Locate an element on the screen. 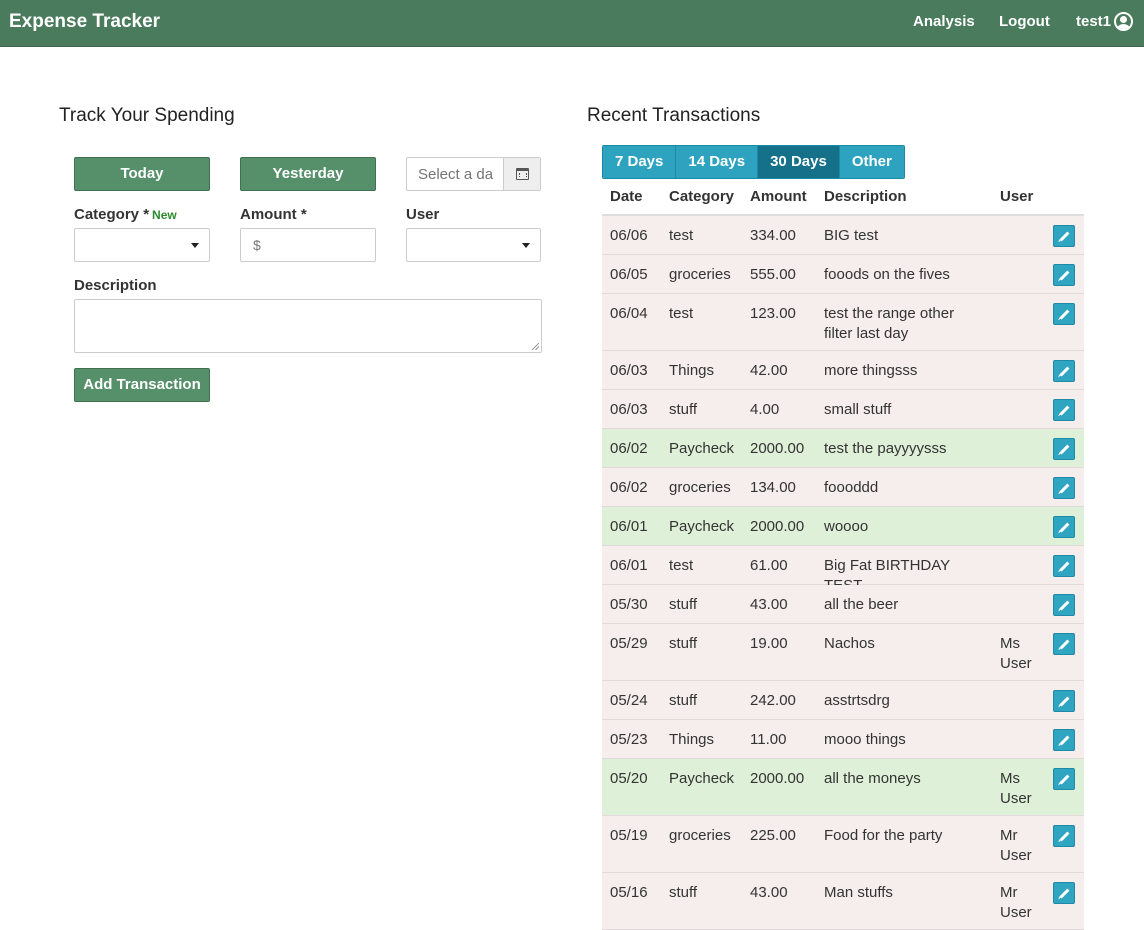 The height and width of the screenshot is (930, 1144). cell-description: all the moneys is located at coordinates (872, 778).